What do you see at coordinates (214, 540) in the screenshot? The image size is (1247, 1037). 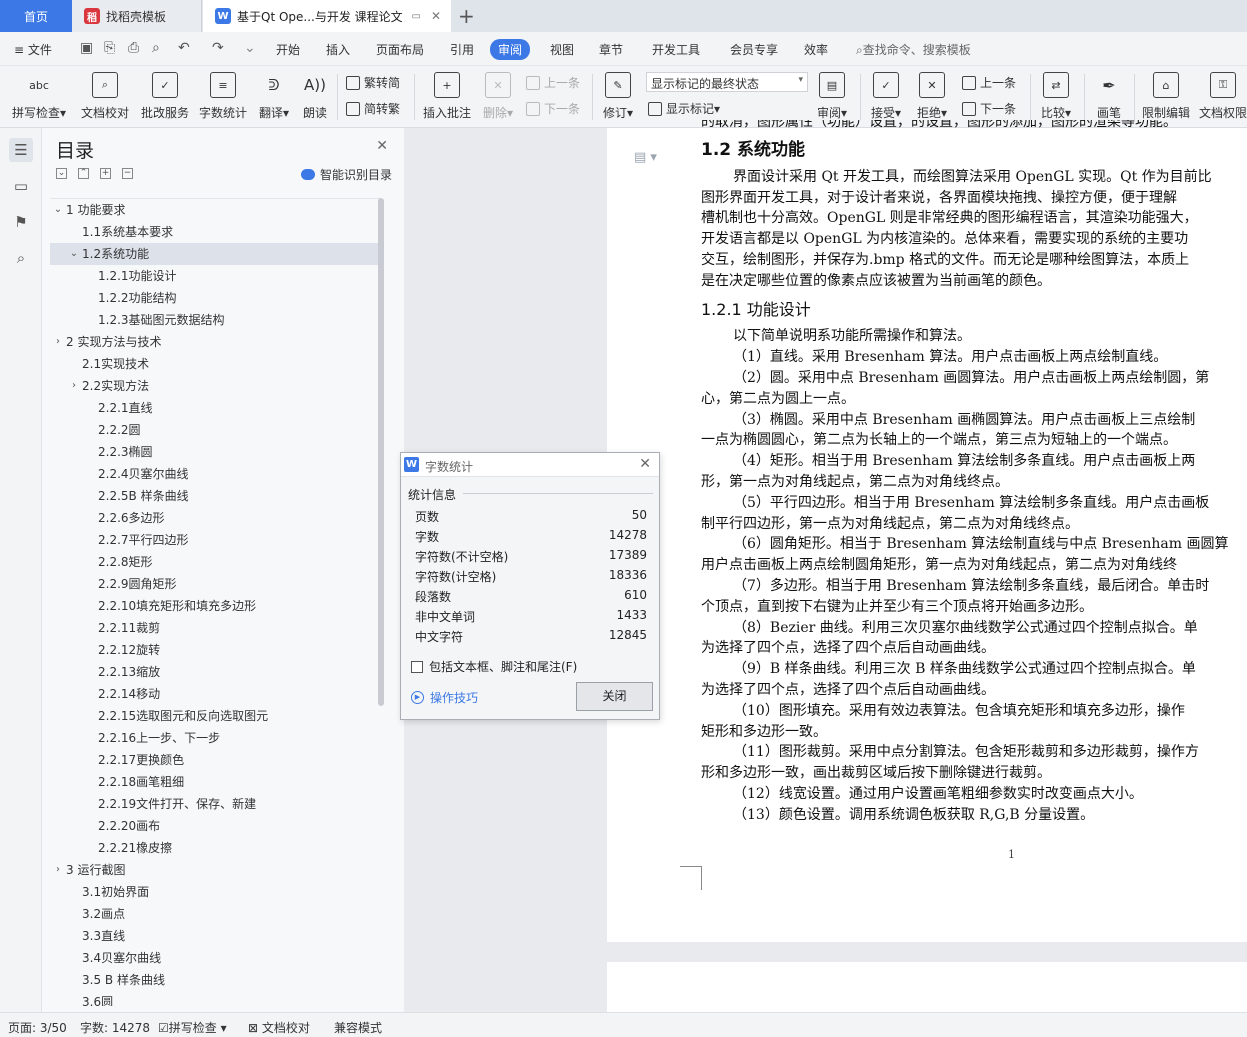 I see `toc-item: 2.2.7平行四边形` at bounding box center [214, 540].